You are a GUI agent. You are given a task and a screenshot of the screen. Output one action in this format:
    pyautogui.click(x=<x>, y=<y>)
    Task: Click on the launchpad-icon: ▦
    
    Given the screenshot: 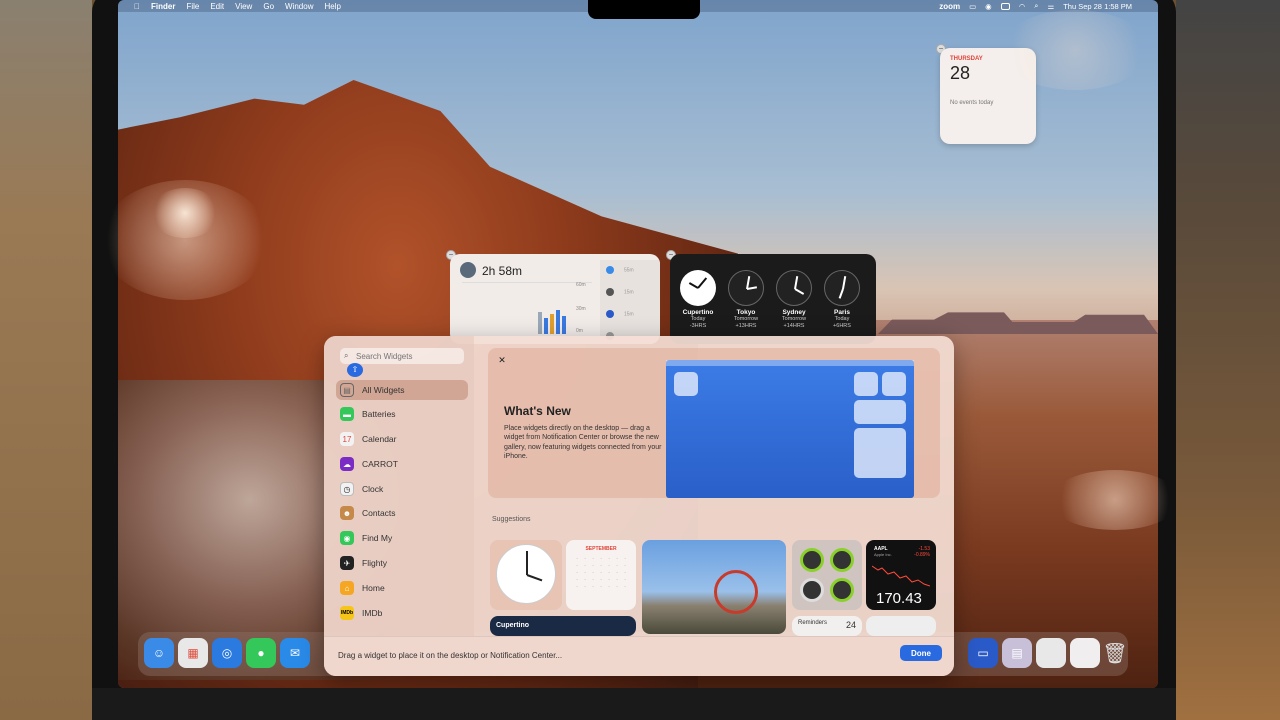 What is the action you would take?
    pyautogui.click(x=193, y=653)
    